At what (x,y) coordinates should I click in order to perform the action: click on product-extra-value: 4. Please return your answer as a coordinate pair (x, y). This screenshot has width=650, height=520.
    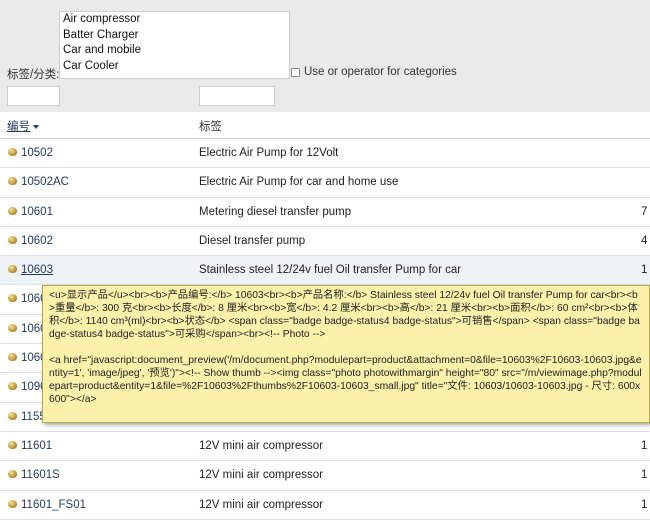
    Looking at the image, I should click on (644, 240).